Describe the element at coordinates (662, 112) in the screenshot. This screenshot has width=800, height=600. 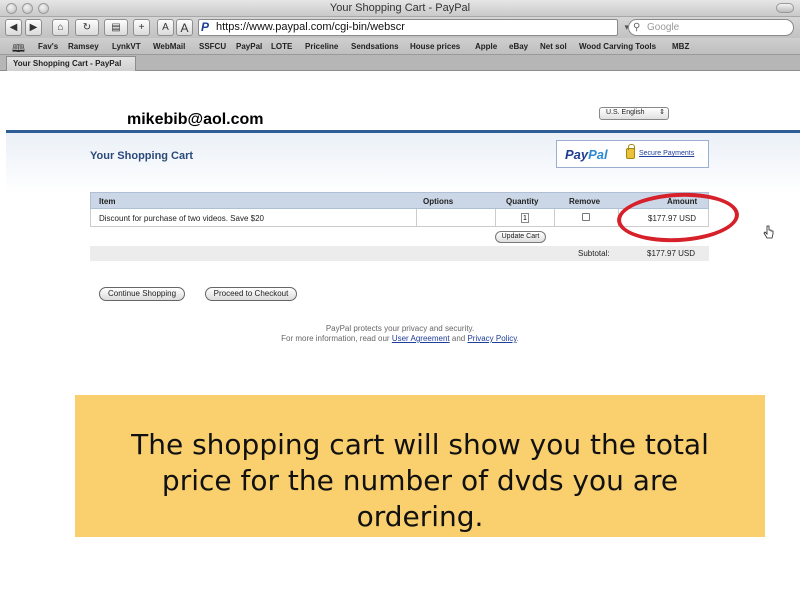
I see `select-arrows-icon: ⇕` at that location.